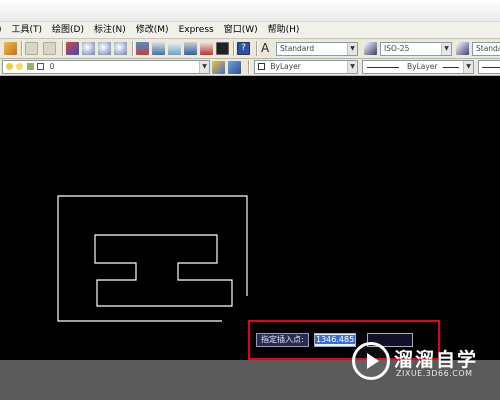  What do you see at coordinates (434, 373) in the screenshot?
I see `watermark-url: ZIXUE.3D66.COM` at bounding box center [434, 373].